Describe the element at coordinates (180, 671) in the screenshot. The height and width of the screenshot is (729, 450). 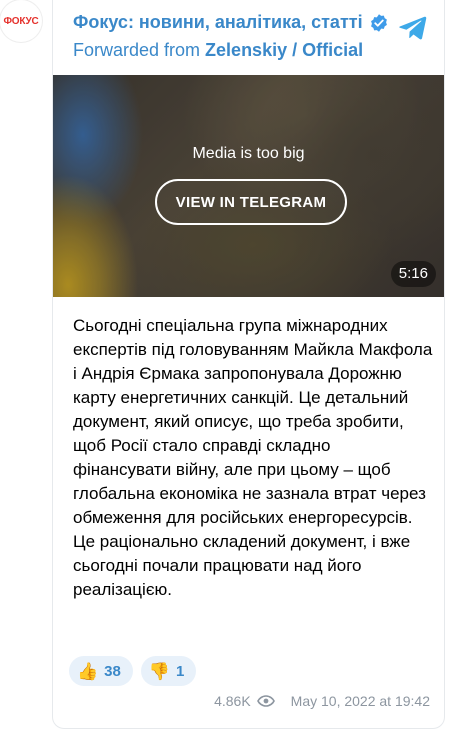
I see `reaction-count: 1` at that location.